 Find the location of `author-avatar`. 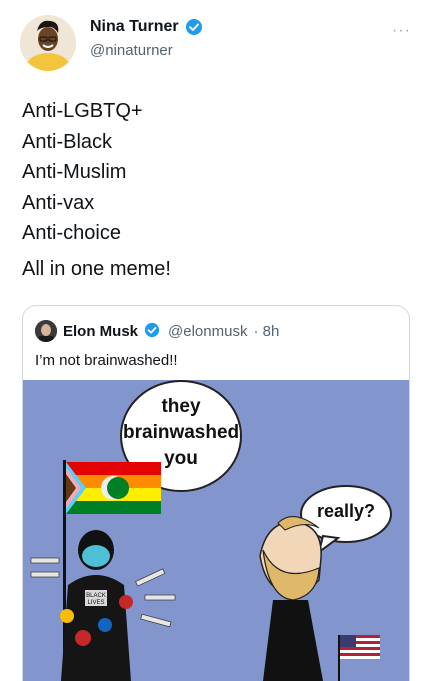

author-avatar is located at coordinates (48, 43).